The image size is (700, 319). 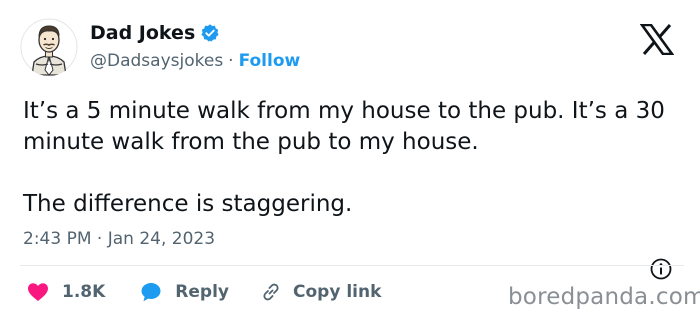 I want to click on follow-button: Follow, so click(x=270, y=61).